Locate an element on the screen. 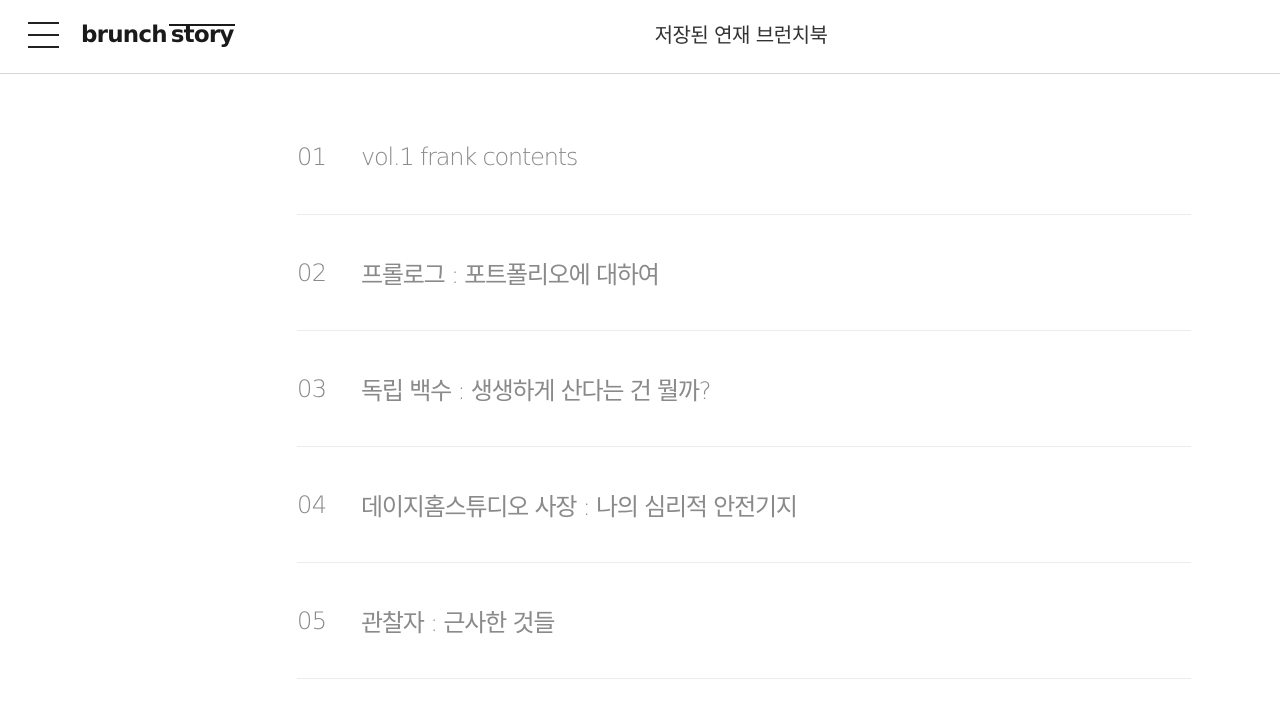 The width and height of the screenshot is (1280, 723). toc-item-number: 01 is located at coordinates (312, 157).